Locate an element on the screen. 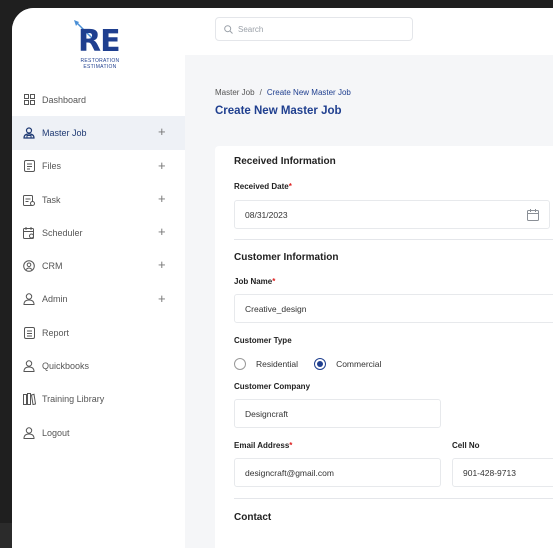  job-name-value: Creative_design is located at coordinates (276, 308).